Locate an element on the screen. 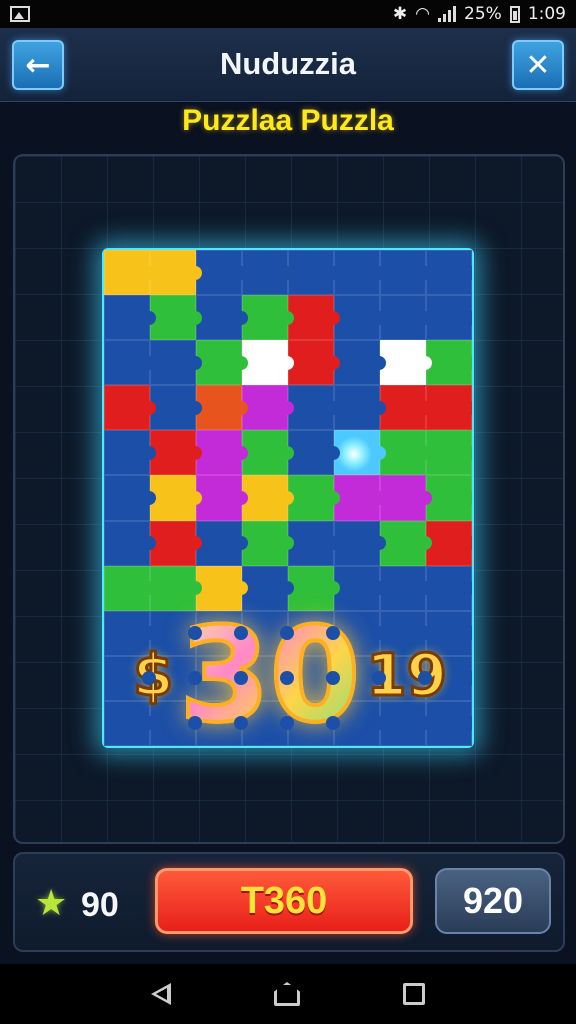  system-nav-bar is located at coordinates (288, 994).